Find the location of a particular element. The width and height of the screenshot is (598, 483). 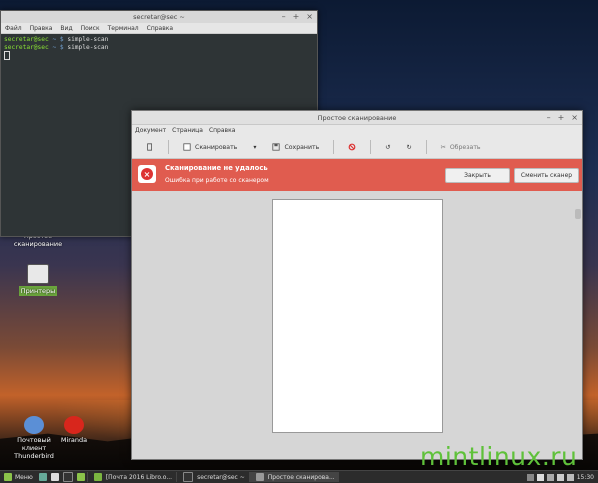

browser-icon is located at coordinates (54, 477).